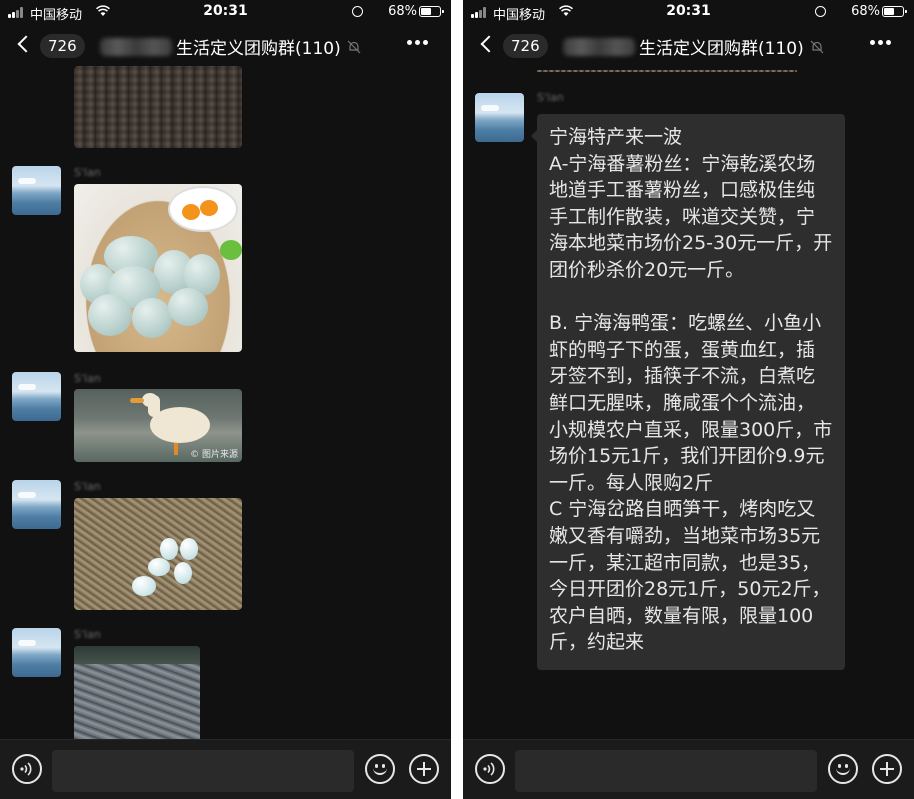  I want to click on image-message-drying, so click(137, 692).